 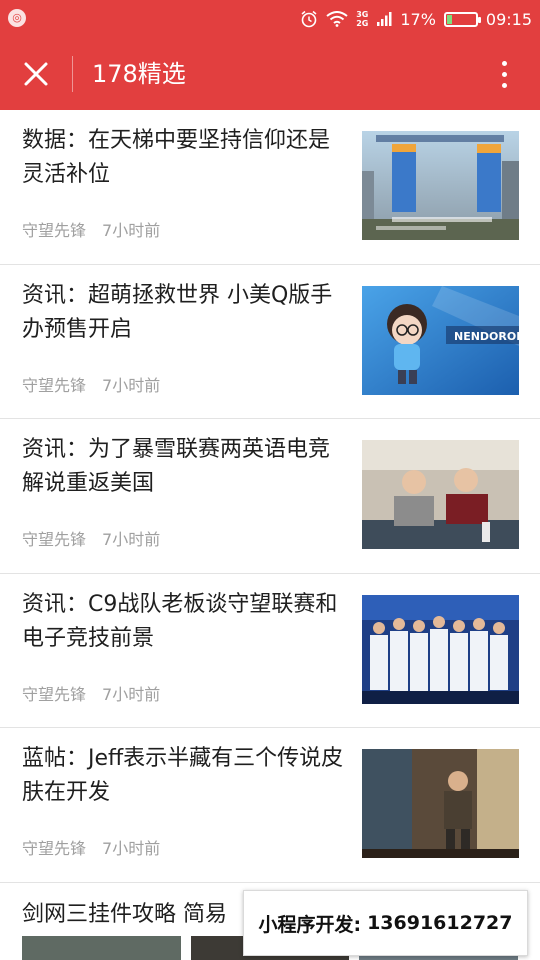 I want to click on more-button, so click(x=504, y=74).